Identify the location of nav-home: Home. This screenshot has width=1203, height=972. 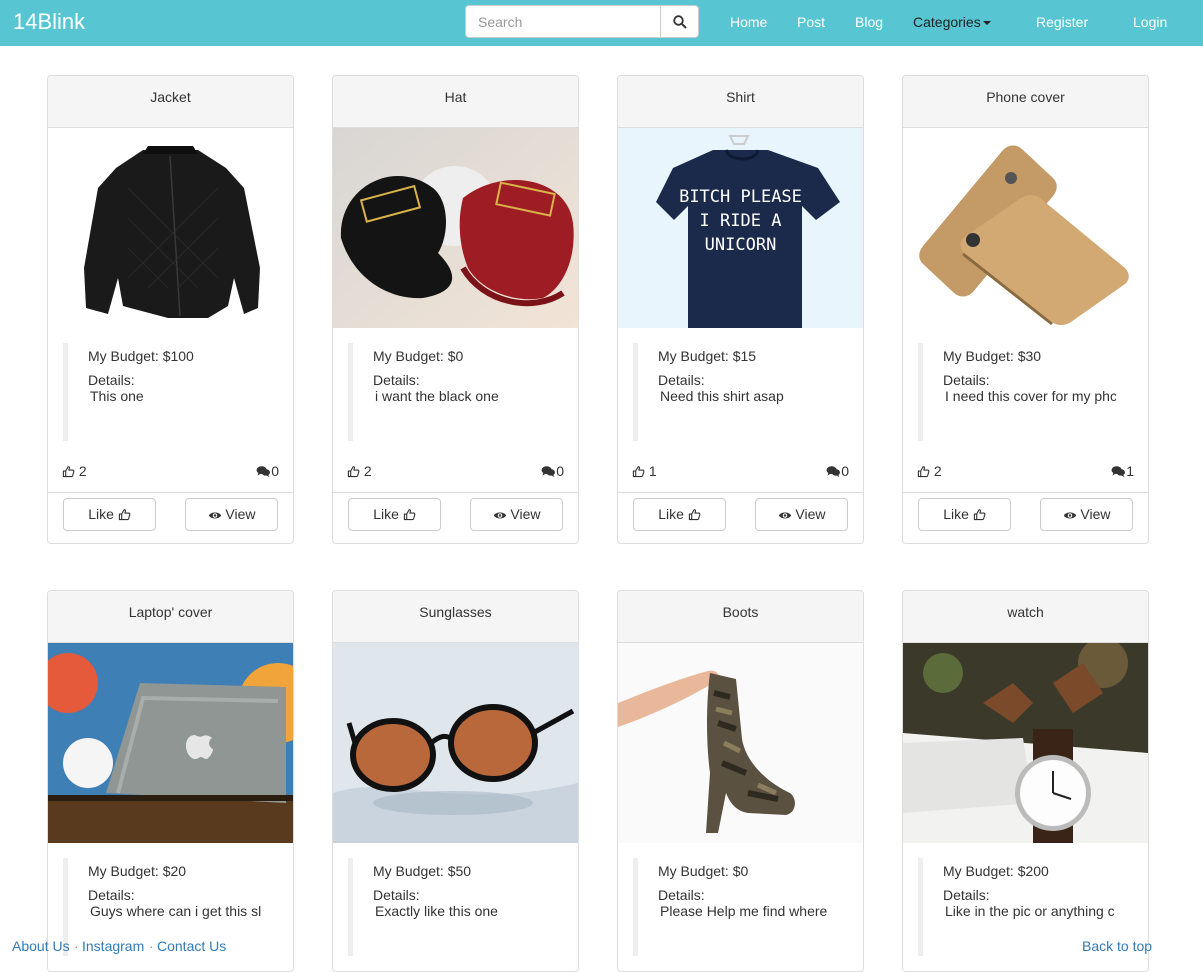
(748, 22).